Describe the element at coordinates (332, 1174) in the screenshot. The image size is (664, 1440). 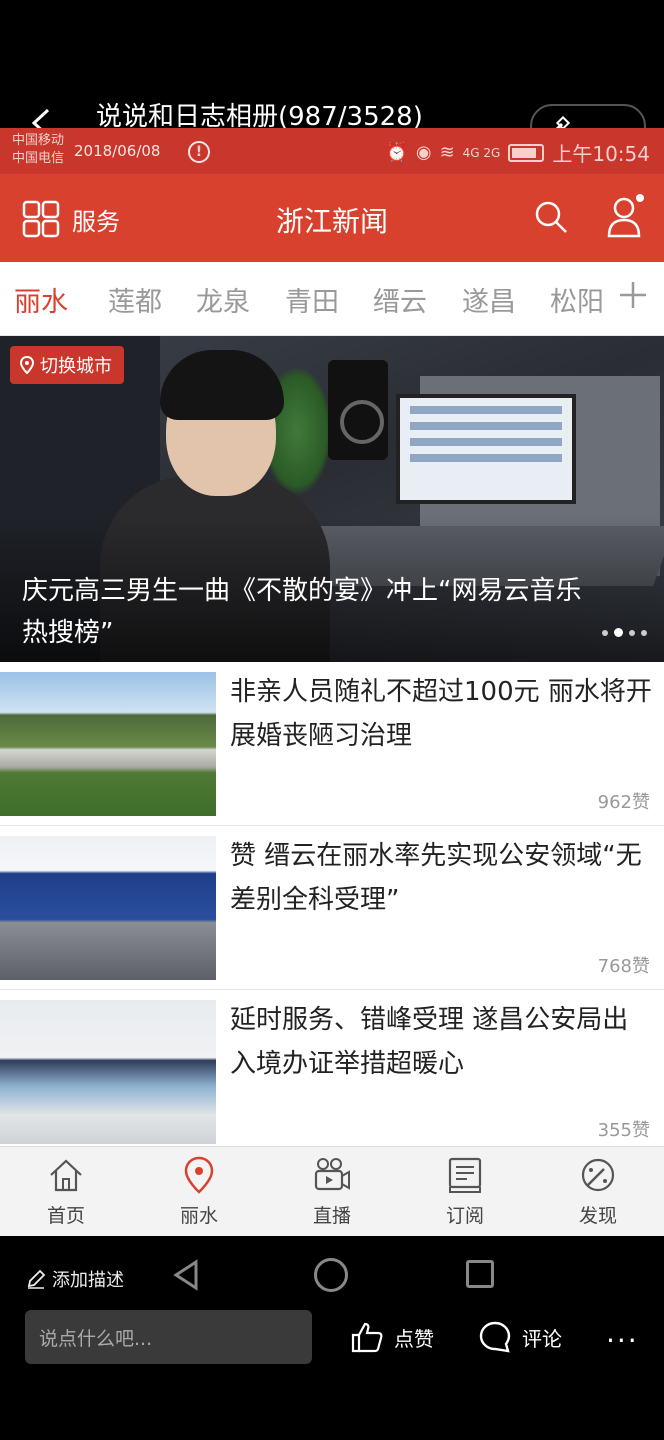
I see `video-camera-icon` at that location.